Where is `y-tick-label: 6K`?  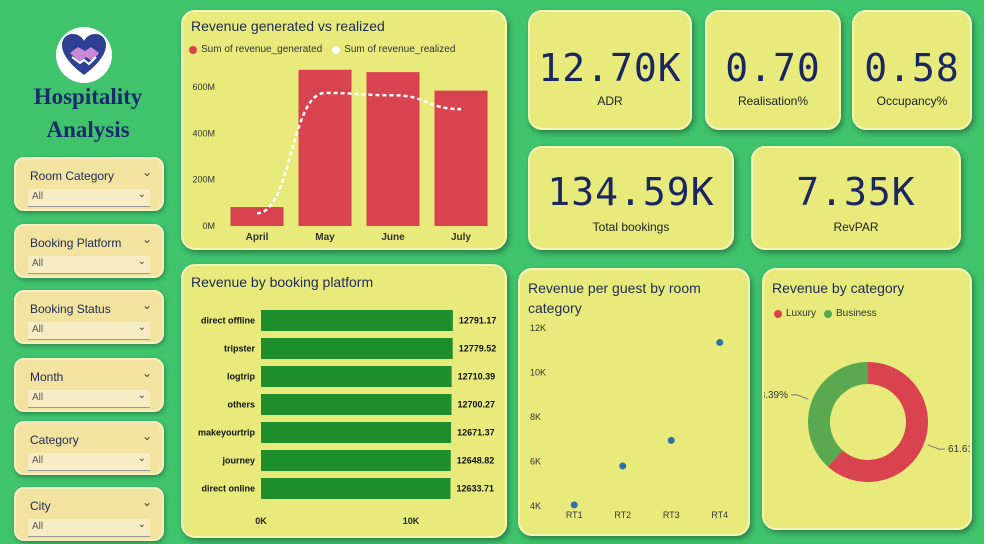 y-tick-label: 6K is located at coordinates (535, 462).